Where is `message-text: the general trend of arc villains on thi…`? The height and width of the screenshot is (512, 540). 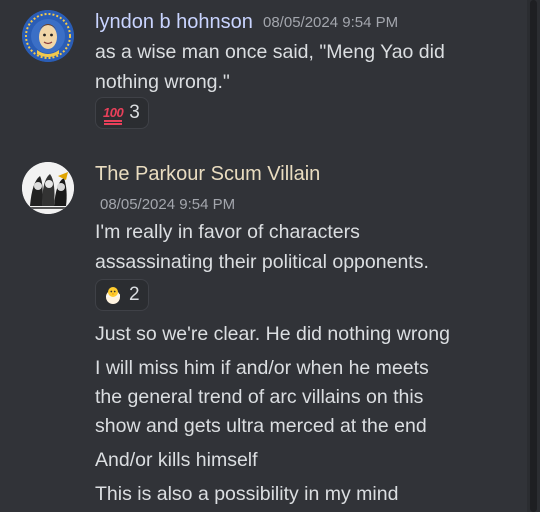 message-text: the general trend of arc villains on thi… is located at coordinates (259, 397).